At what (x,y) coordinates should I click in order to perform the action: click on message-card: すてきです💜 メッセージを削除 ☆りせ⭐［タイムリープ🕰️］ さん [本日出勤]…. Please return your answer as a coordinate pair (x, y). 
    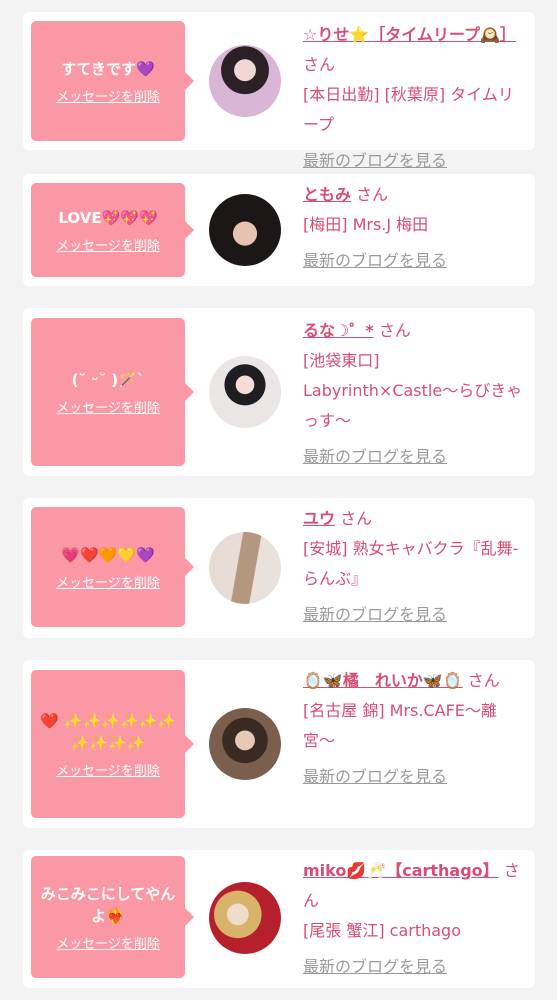
    Looking at the image, I should click on (279, 91).